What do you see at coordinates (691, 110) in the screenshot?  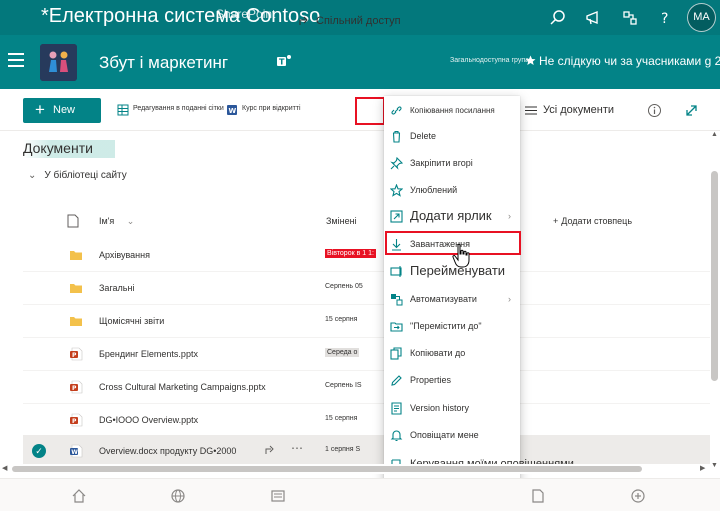 I see `expand-icon` at bounding box center [691, 110].